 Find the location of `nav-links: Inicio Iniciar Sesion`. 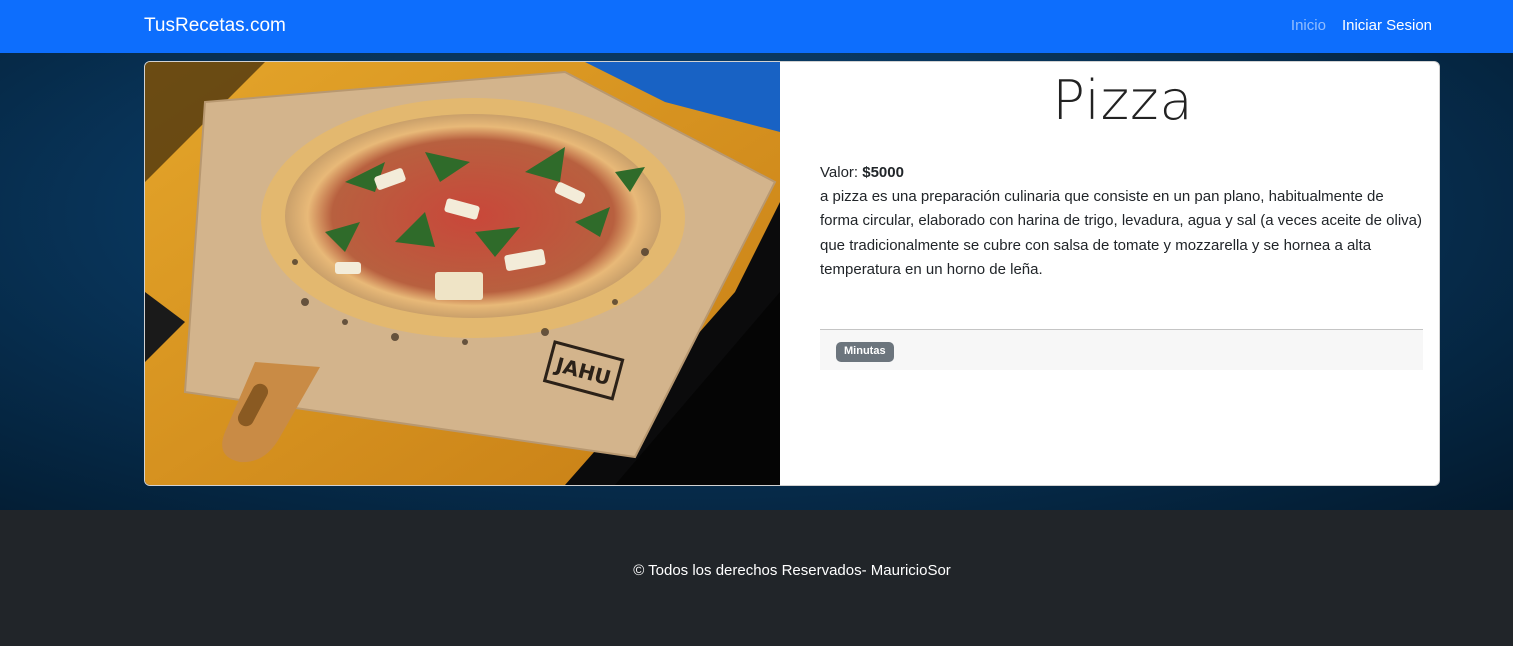

nav-links: Inicio Iniciar Sesion is located at coordinates (1361, 26).